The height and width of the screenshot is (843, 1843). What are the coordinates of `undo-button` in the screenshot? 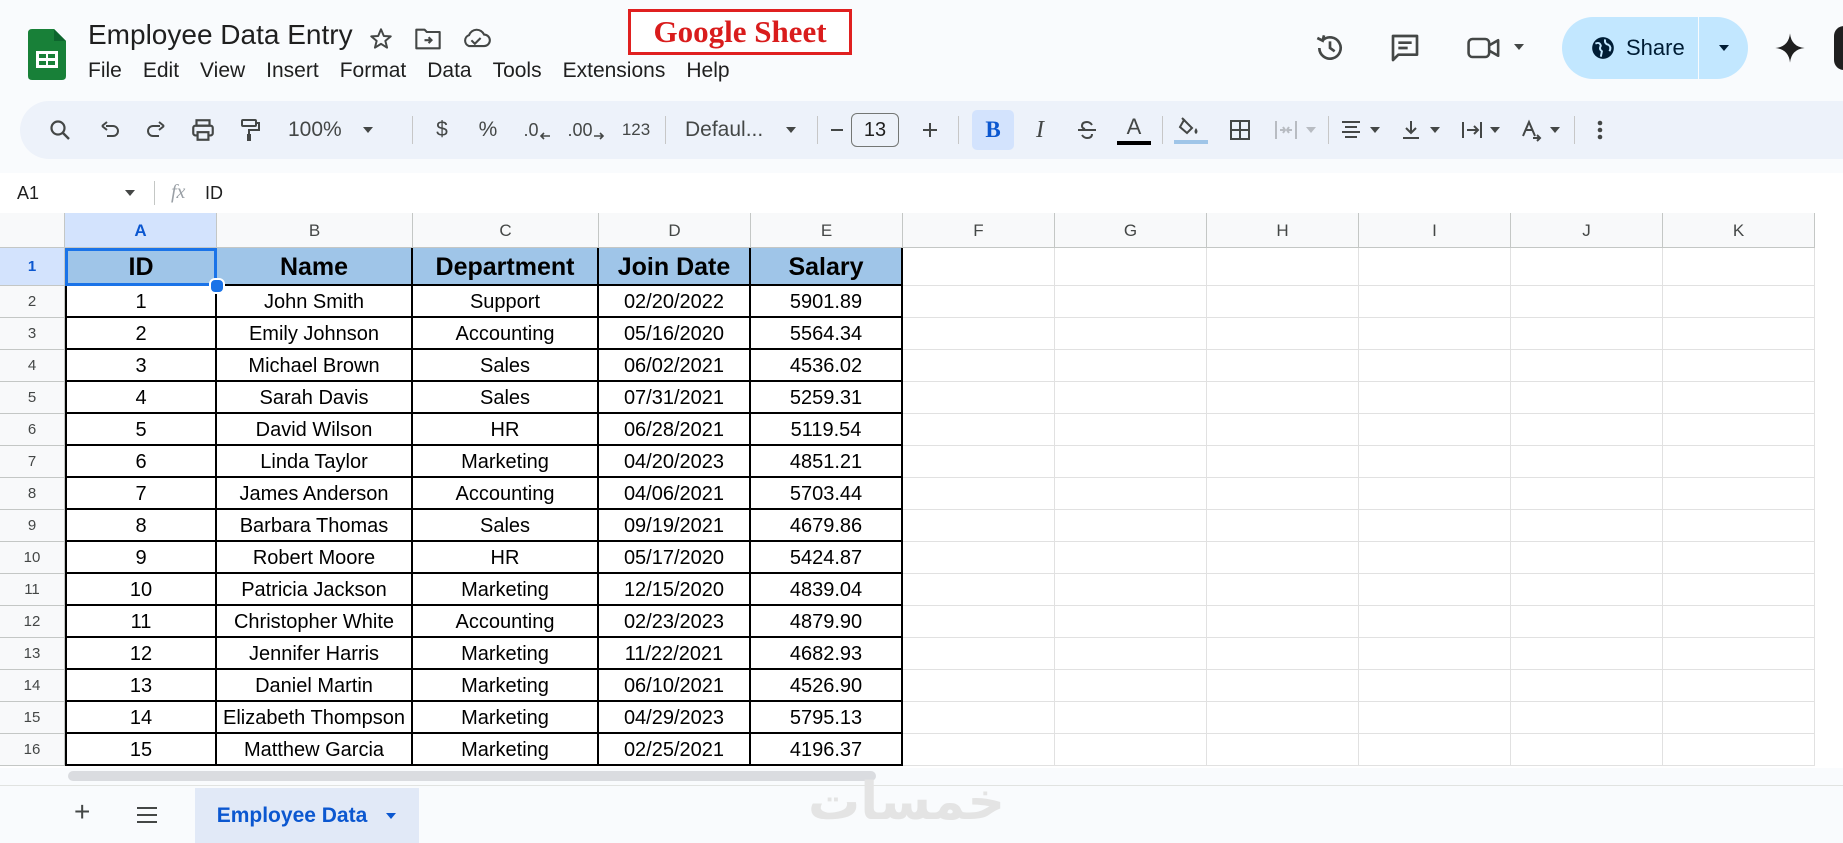 It's located at (110, 130).